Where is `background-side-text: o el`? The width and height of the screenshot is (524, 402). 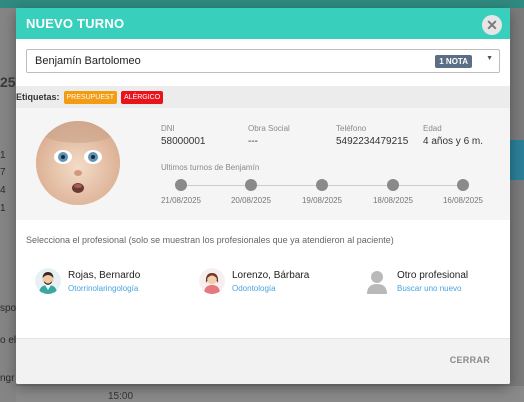
background-side-text: o el is located at coordinates (8, 340).